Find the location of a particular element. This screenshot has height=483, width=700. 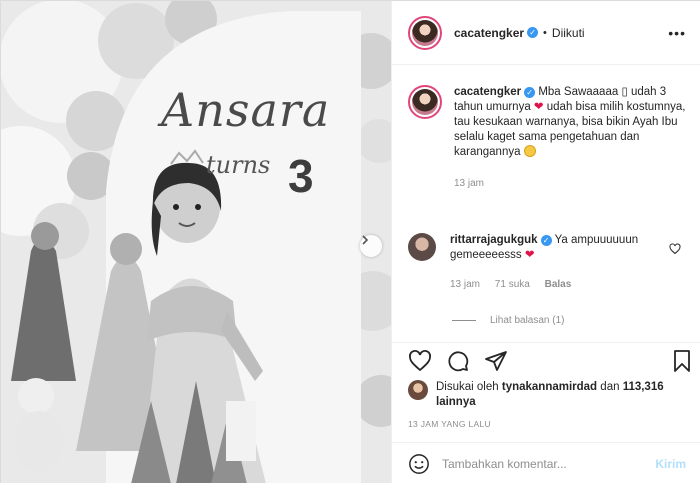

commenter-username: rittarrajagukguk is located at coordinates (494, 240).